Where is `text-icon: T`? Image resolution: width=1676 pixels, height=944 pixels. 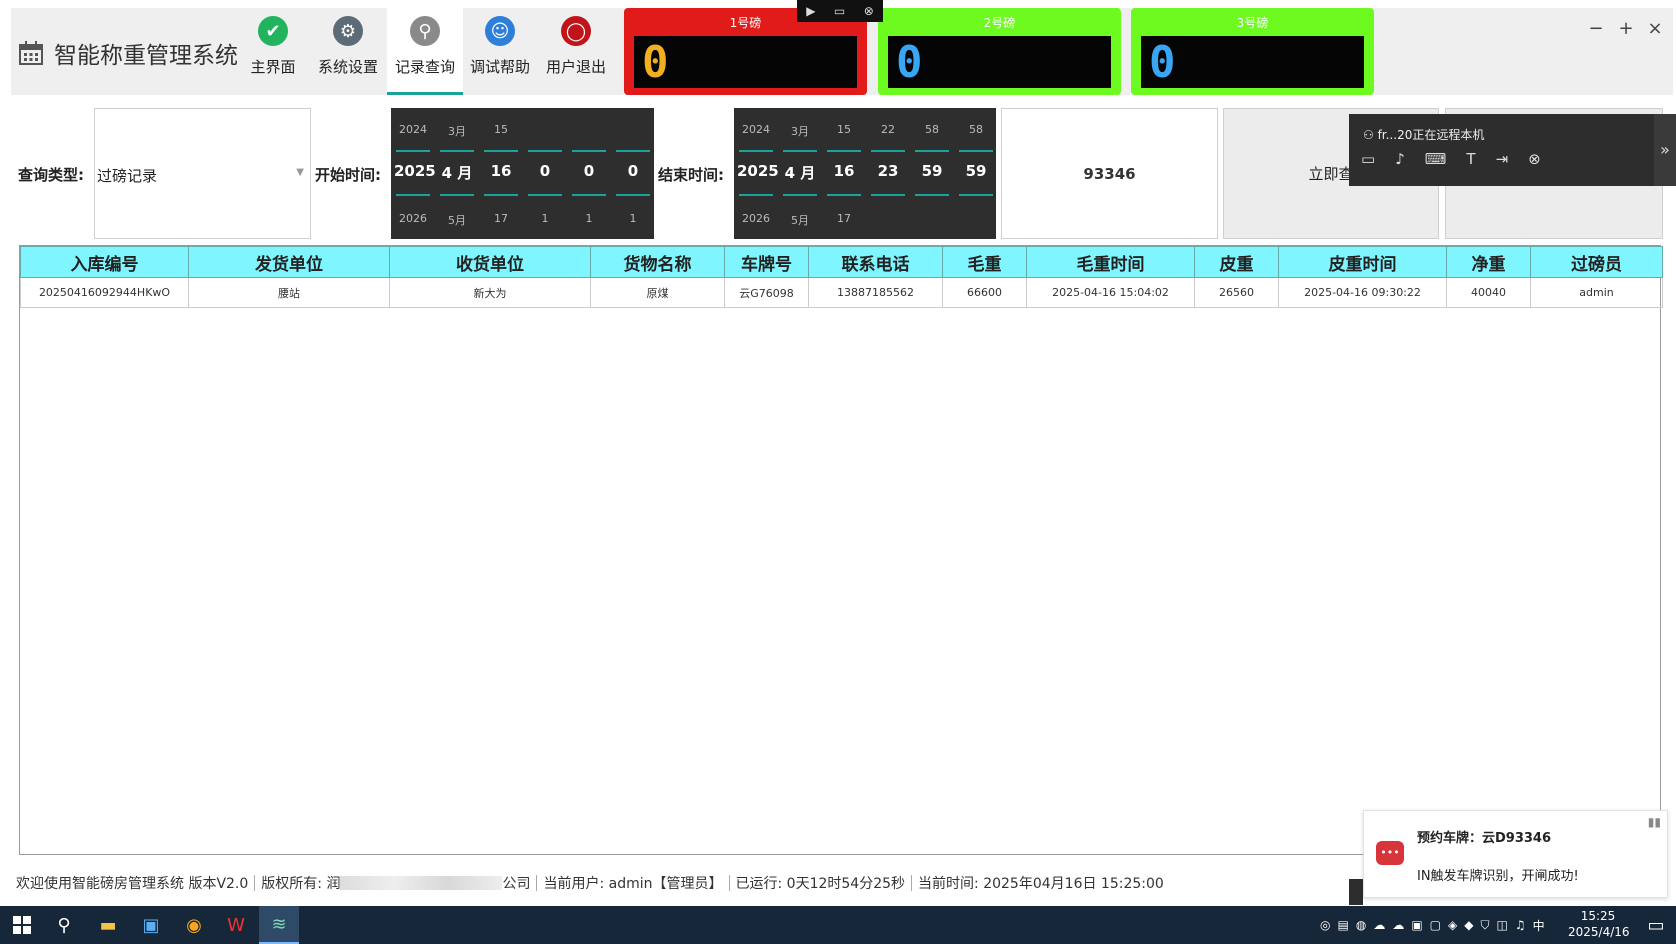
text-icon: T is located at coordinates (1470, 159).